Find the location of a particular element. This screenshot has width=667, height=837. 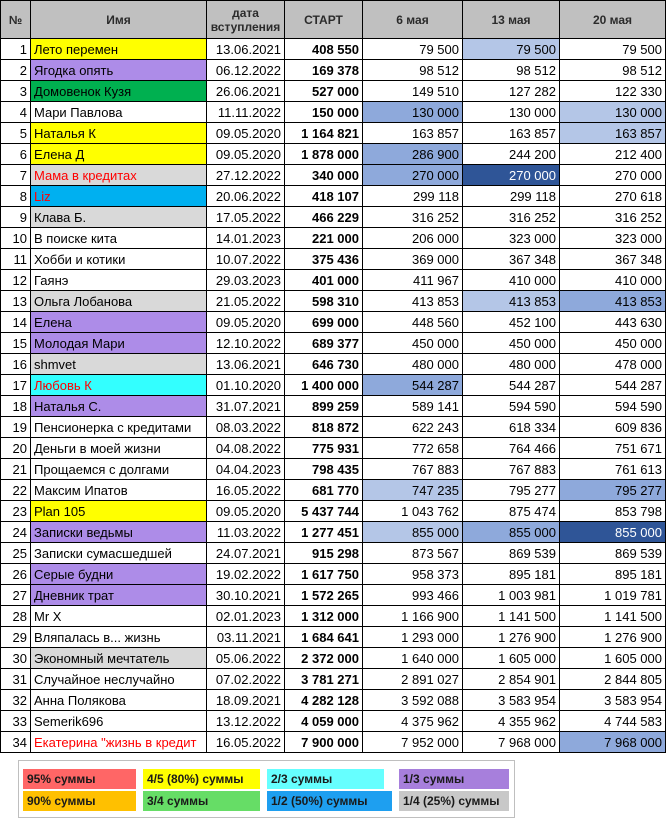

amount-may6-cell: 958 373 is located at coordinates (412, 574).